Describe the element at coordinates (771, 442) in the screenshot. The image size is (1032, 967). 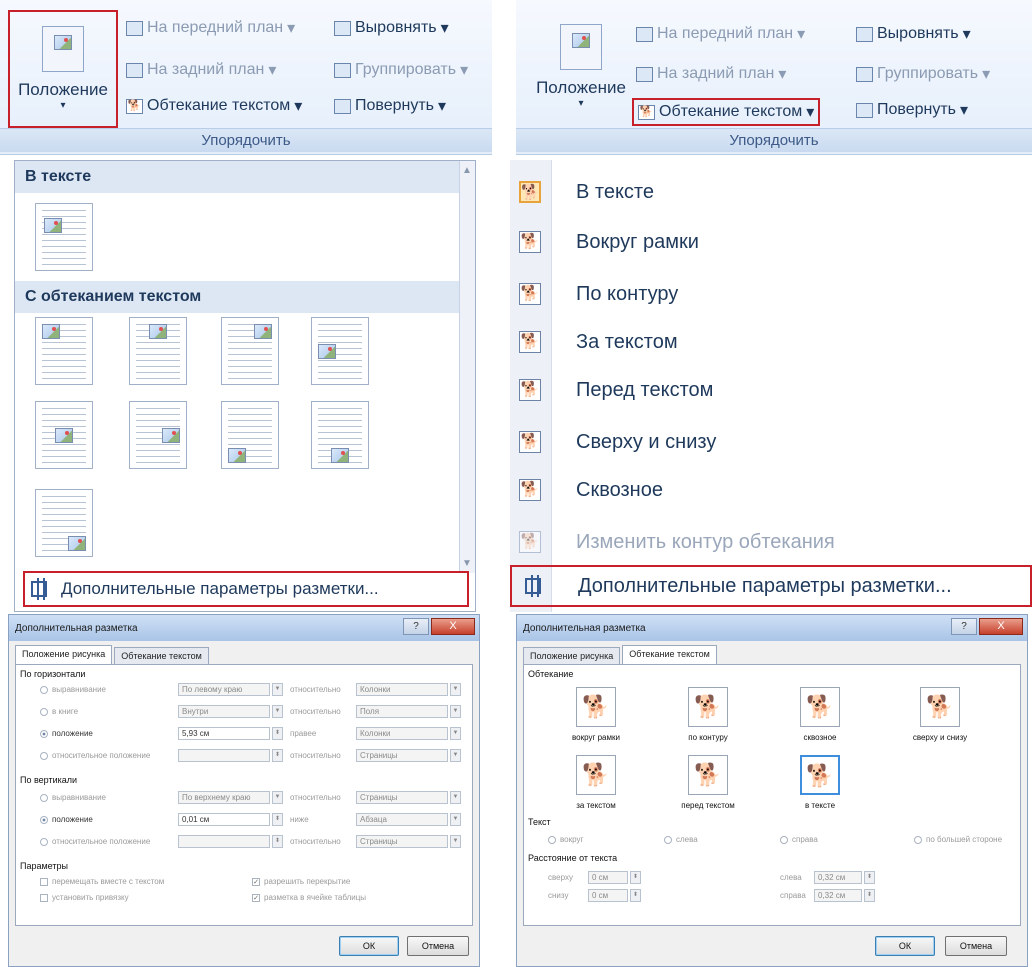
I see `menu-item-top-bottom: 🐕 Сверху и снизу` at that location.